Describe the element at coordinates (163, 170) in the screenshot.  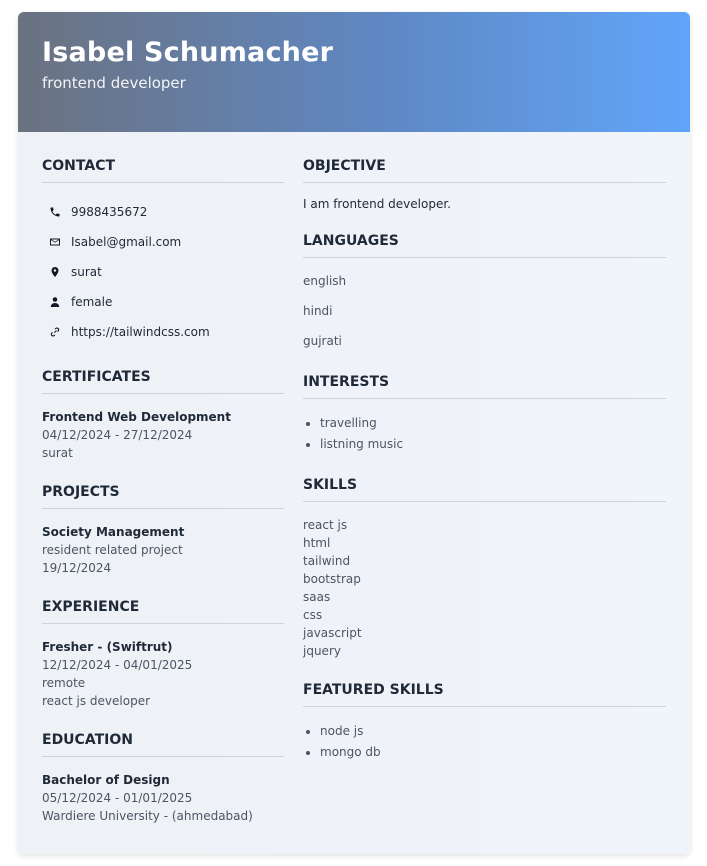
I see `section-title-contact: CONTACT` at that location.